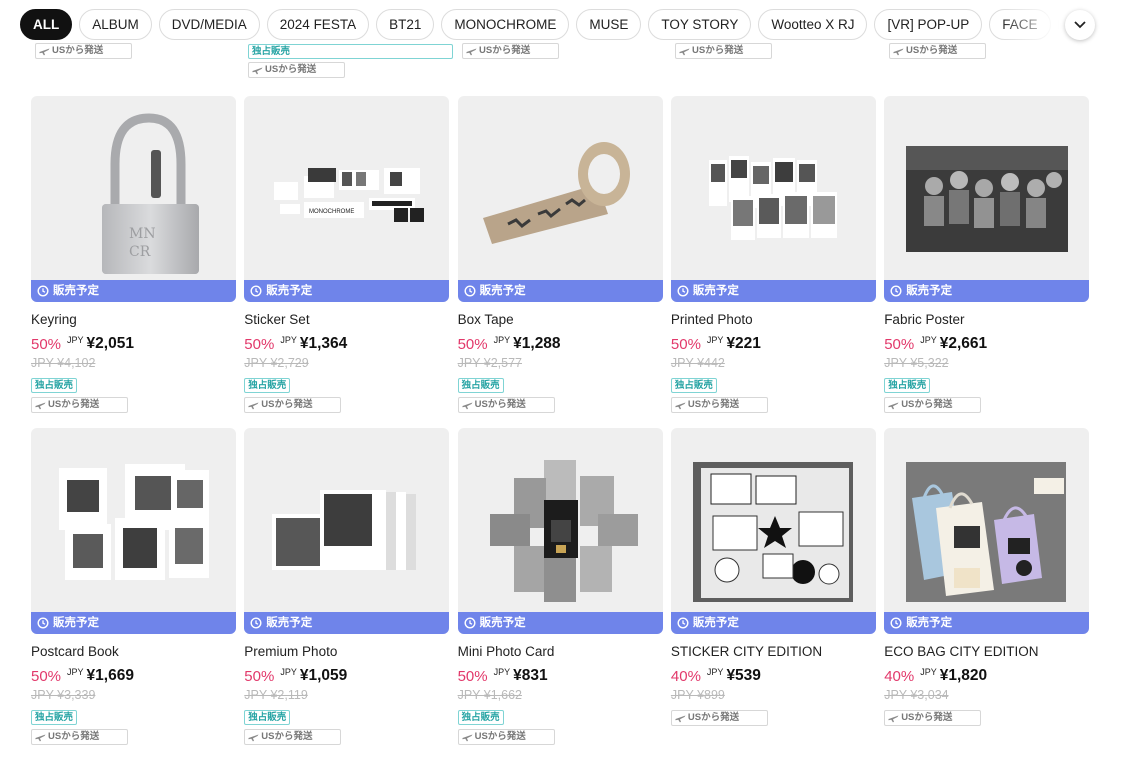 This screenshot has height=759, width=1122. What do you see at coordinates (986, 321) in the screenshot?
I see `product-name: Fabric Poster` at bounding box center [986, 321].